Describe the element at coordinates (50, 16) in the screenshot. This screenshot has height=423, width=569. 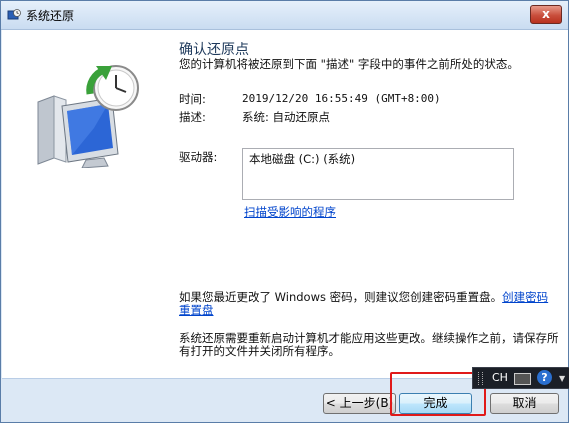
I see `window-title: 系统还原` at that location.